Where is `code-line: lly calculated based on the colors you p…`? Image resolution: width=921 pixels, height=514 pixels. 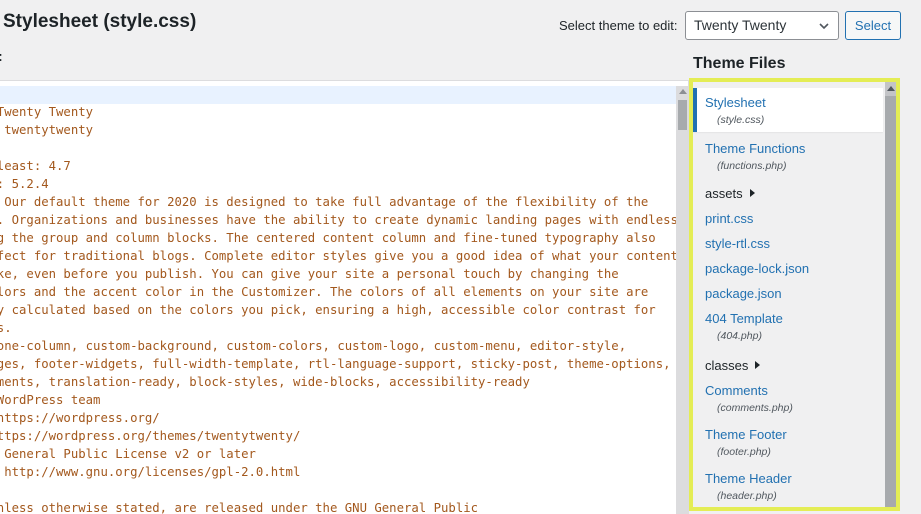 code-line: lly calculated based on the colors you p… is located at coordinates (338, 310).